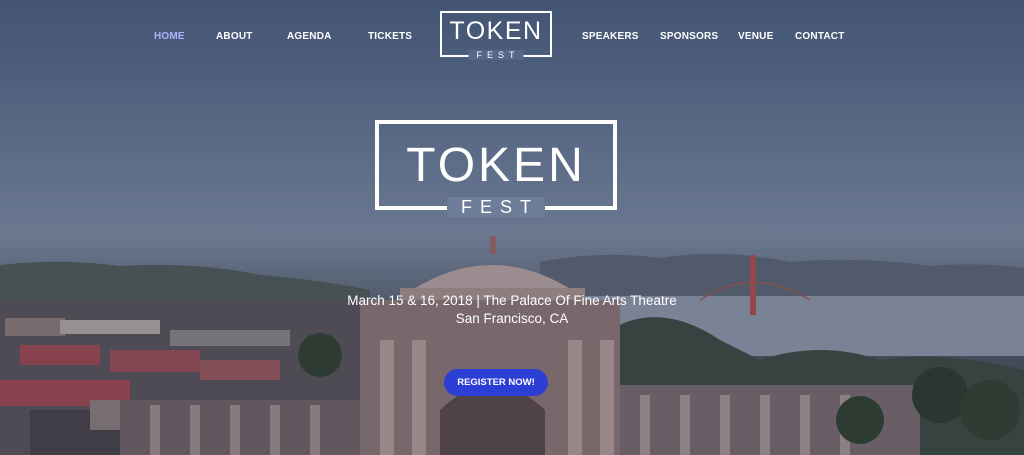 The image size is (1024, 455). Describe the element at coordinates (755, 36) in the screenshot. I see `nav-venue: VENUE` at that location.